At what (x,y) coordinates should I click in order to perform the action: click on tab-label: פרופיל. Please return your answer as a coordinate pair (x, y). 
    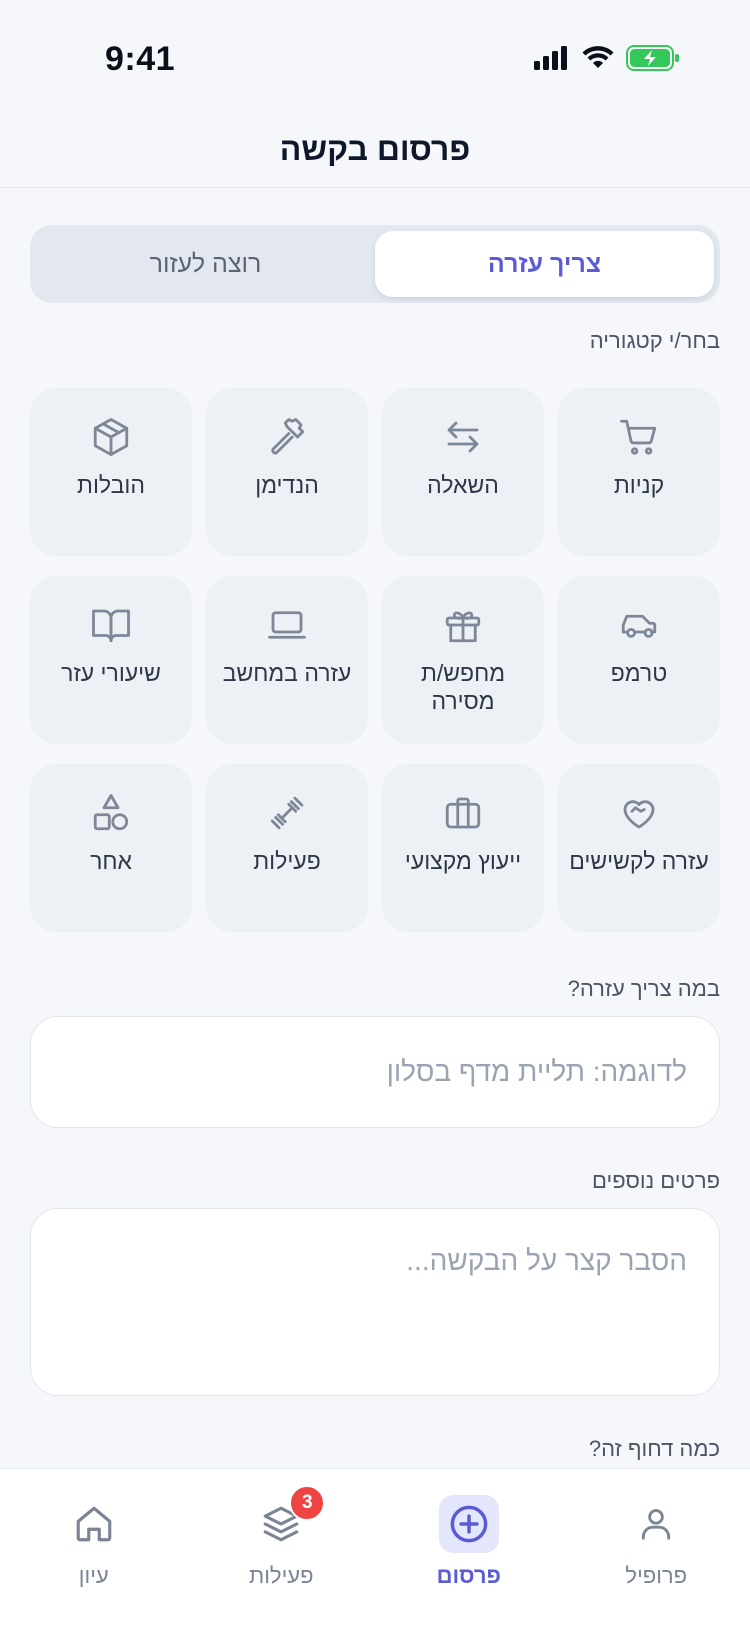
    Looking at the image, I should click on (656, 1575).